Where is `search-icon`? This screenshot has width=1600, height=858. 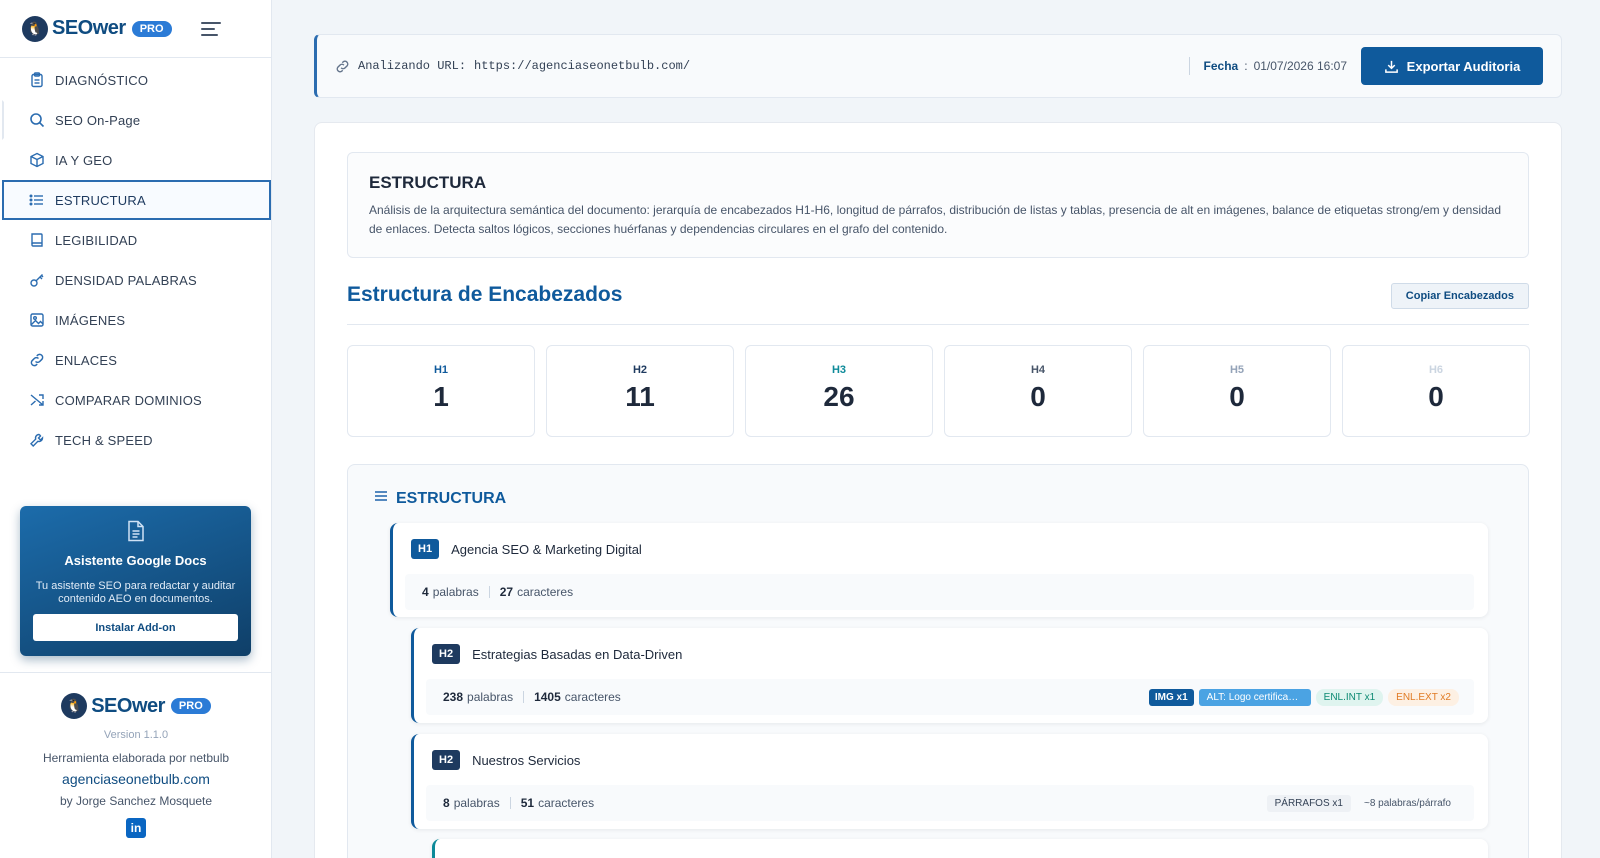 search-icon is located at coordinates (37, 120).